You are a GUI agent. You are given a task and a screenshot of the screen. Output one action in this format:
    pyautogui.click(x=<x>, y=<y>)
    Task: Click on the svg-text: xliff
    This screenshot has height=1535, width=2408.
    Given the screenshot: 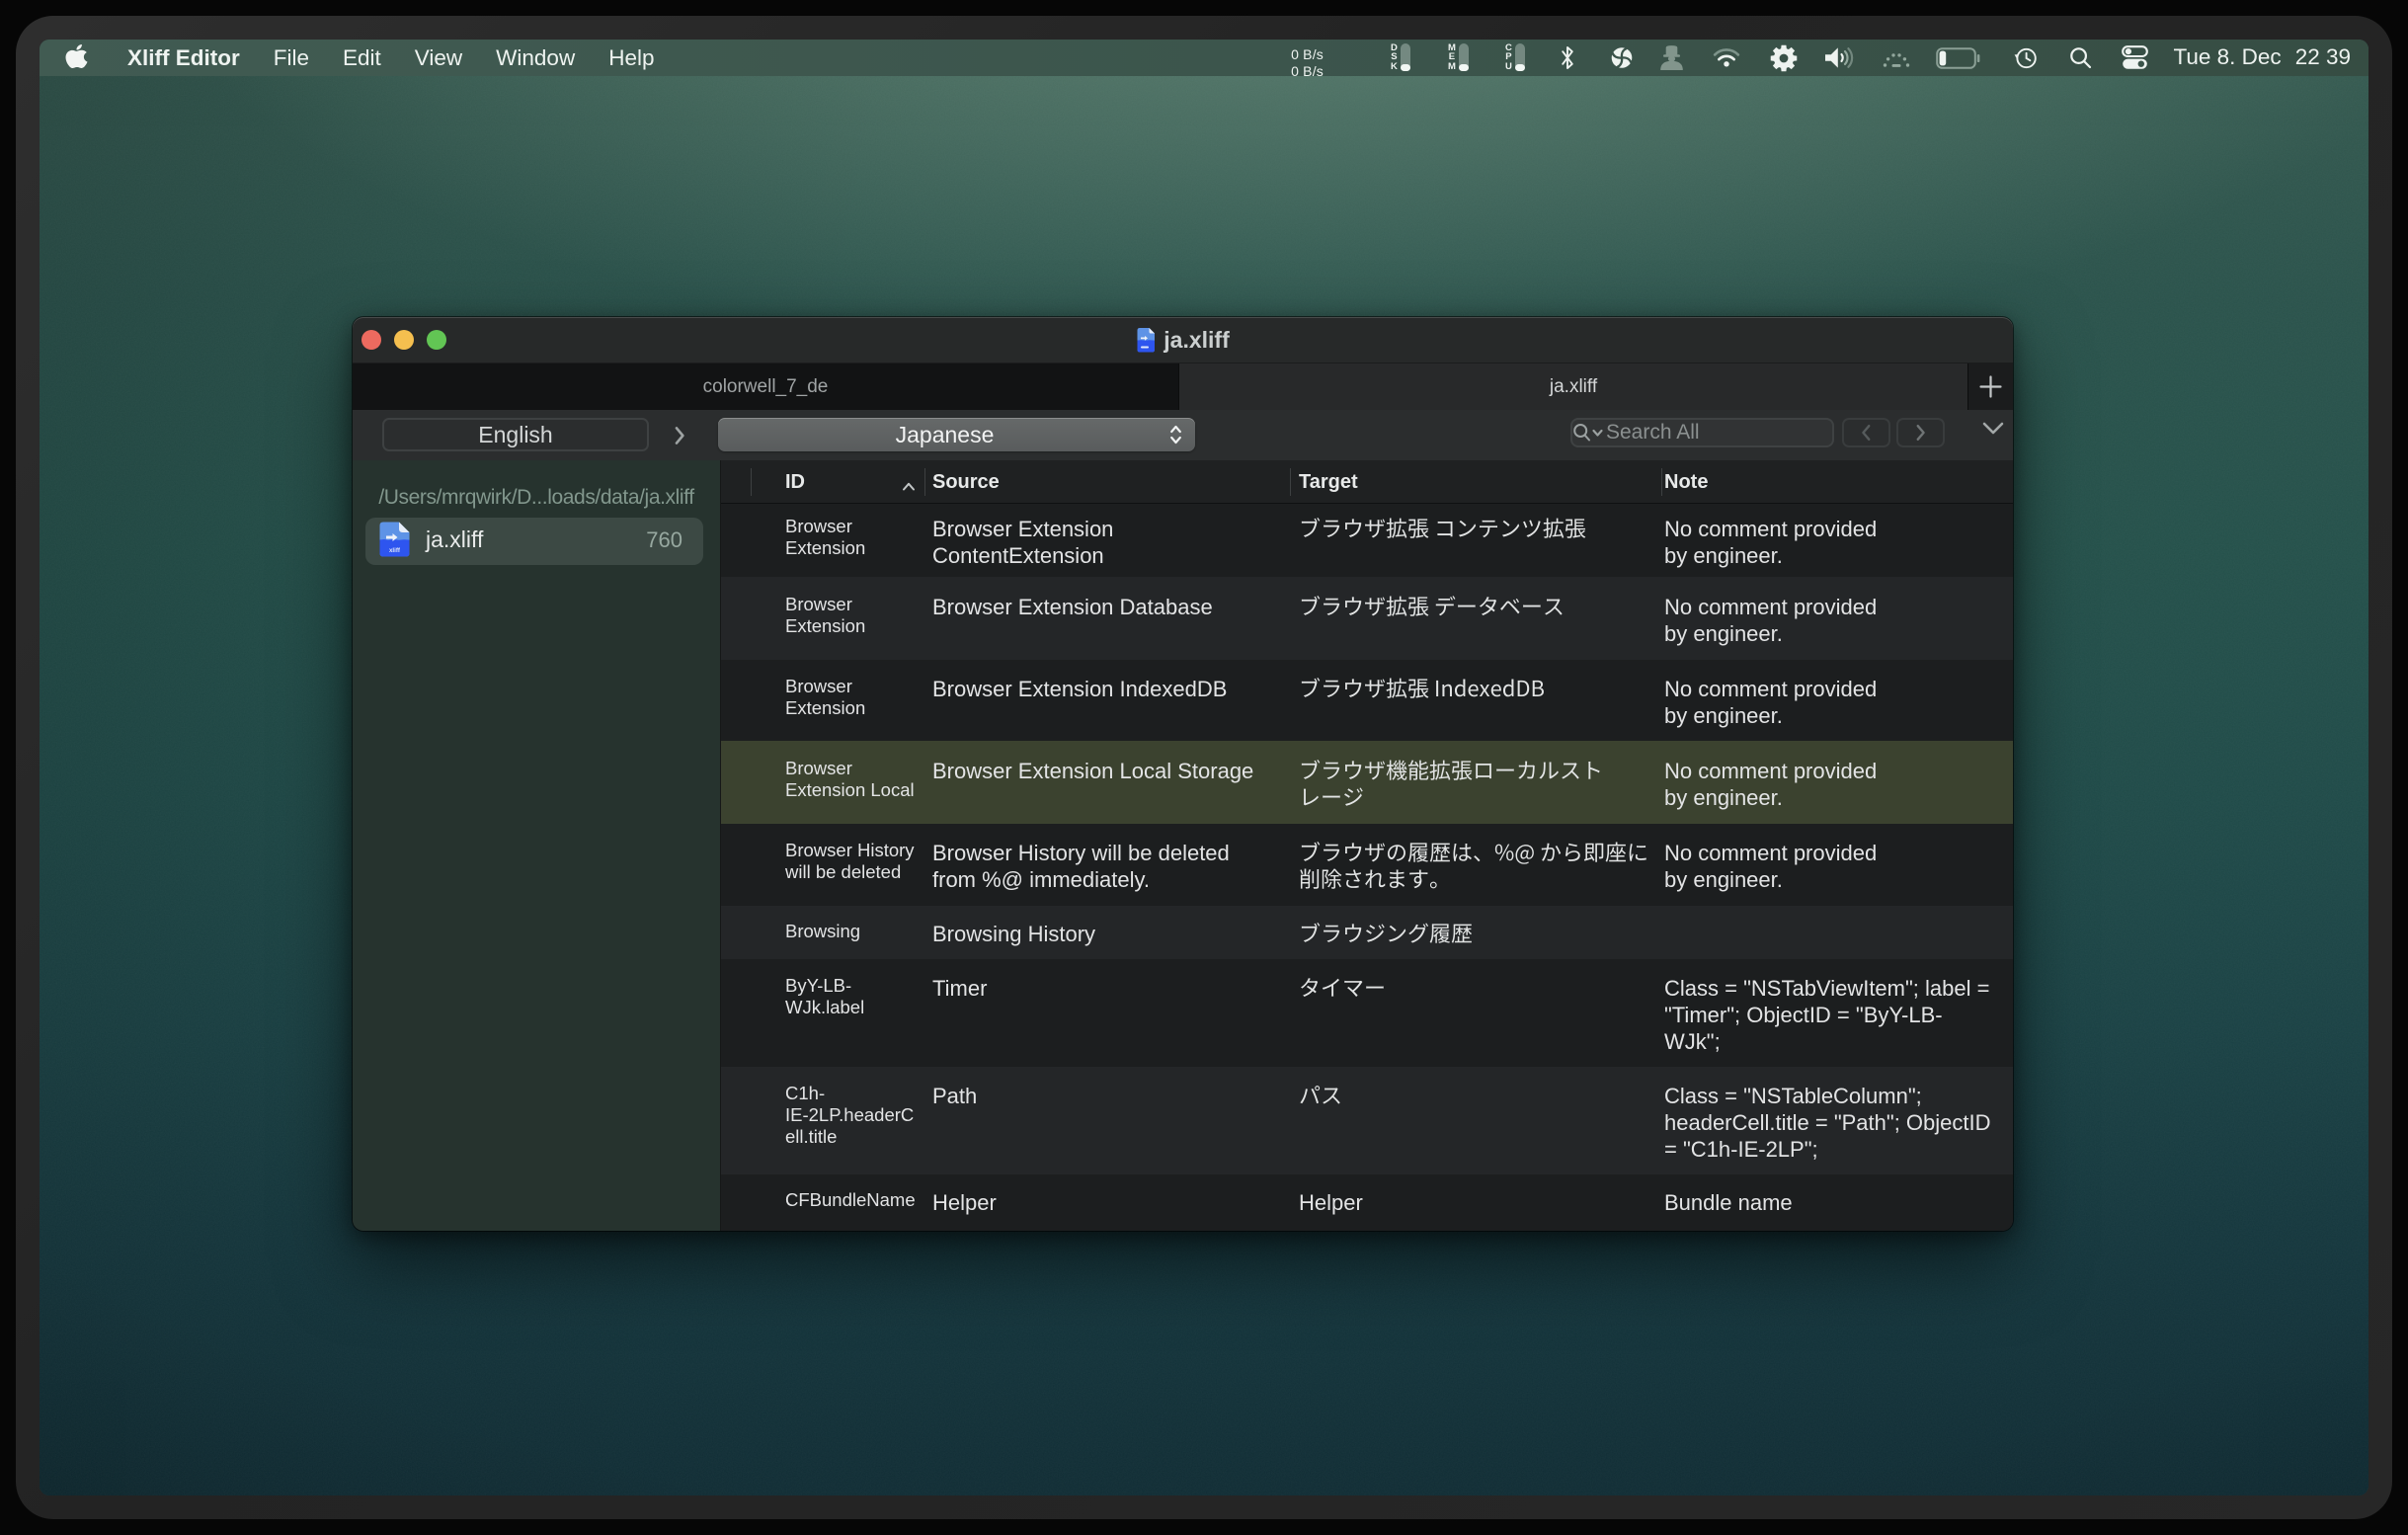 What is the action you would take?
    pyautogui.click(x=395, y=550)
    